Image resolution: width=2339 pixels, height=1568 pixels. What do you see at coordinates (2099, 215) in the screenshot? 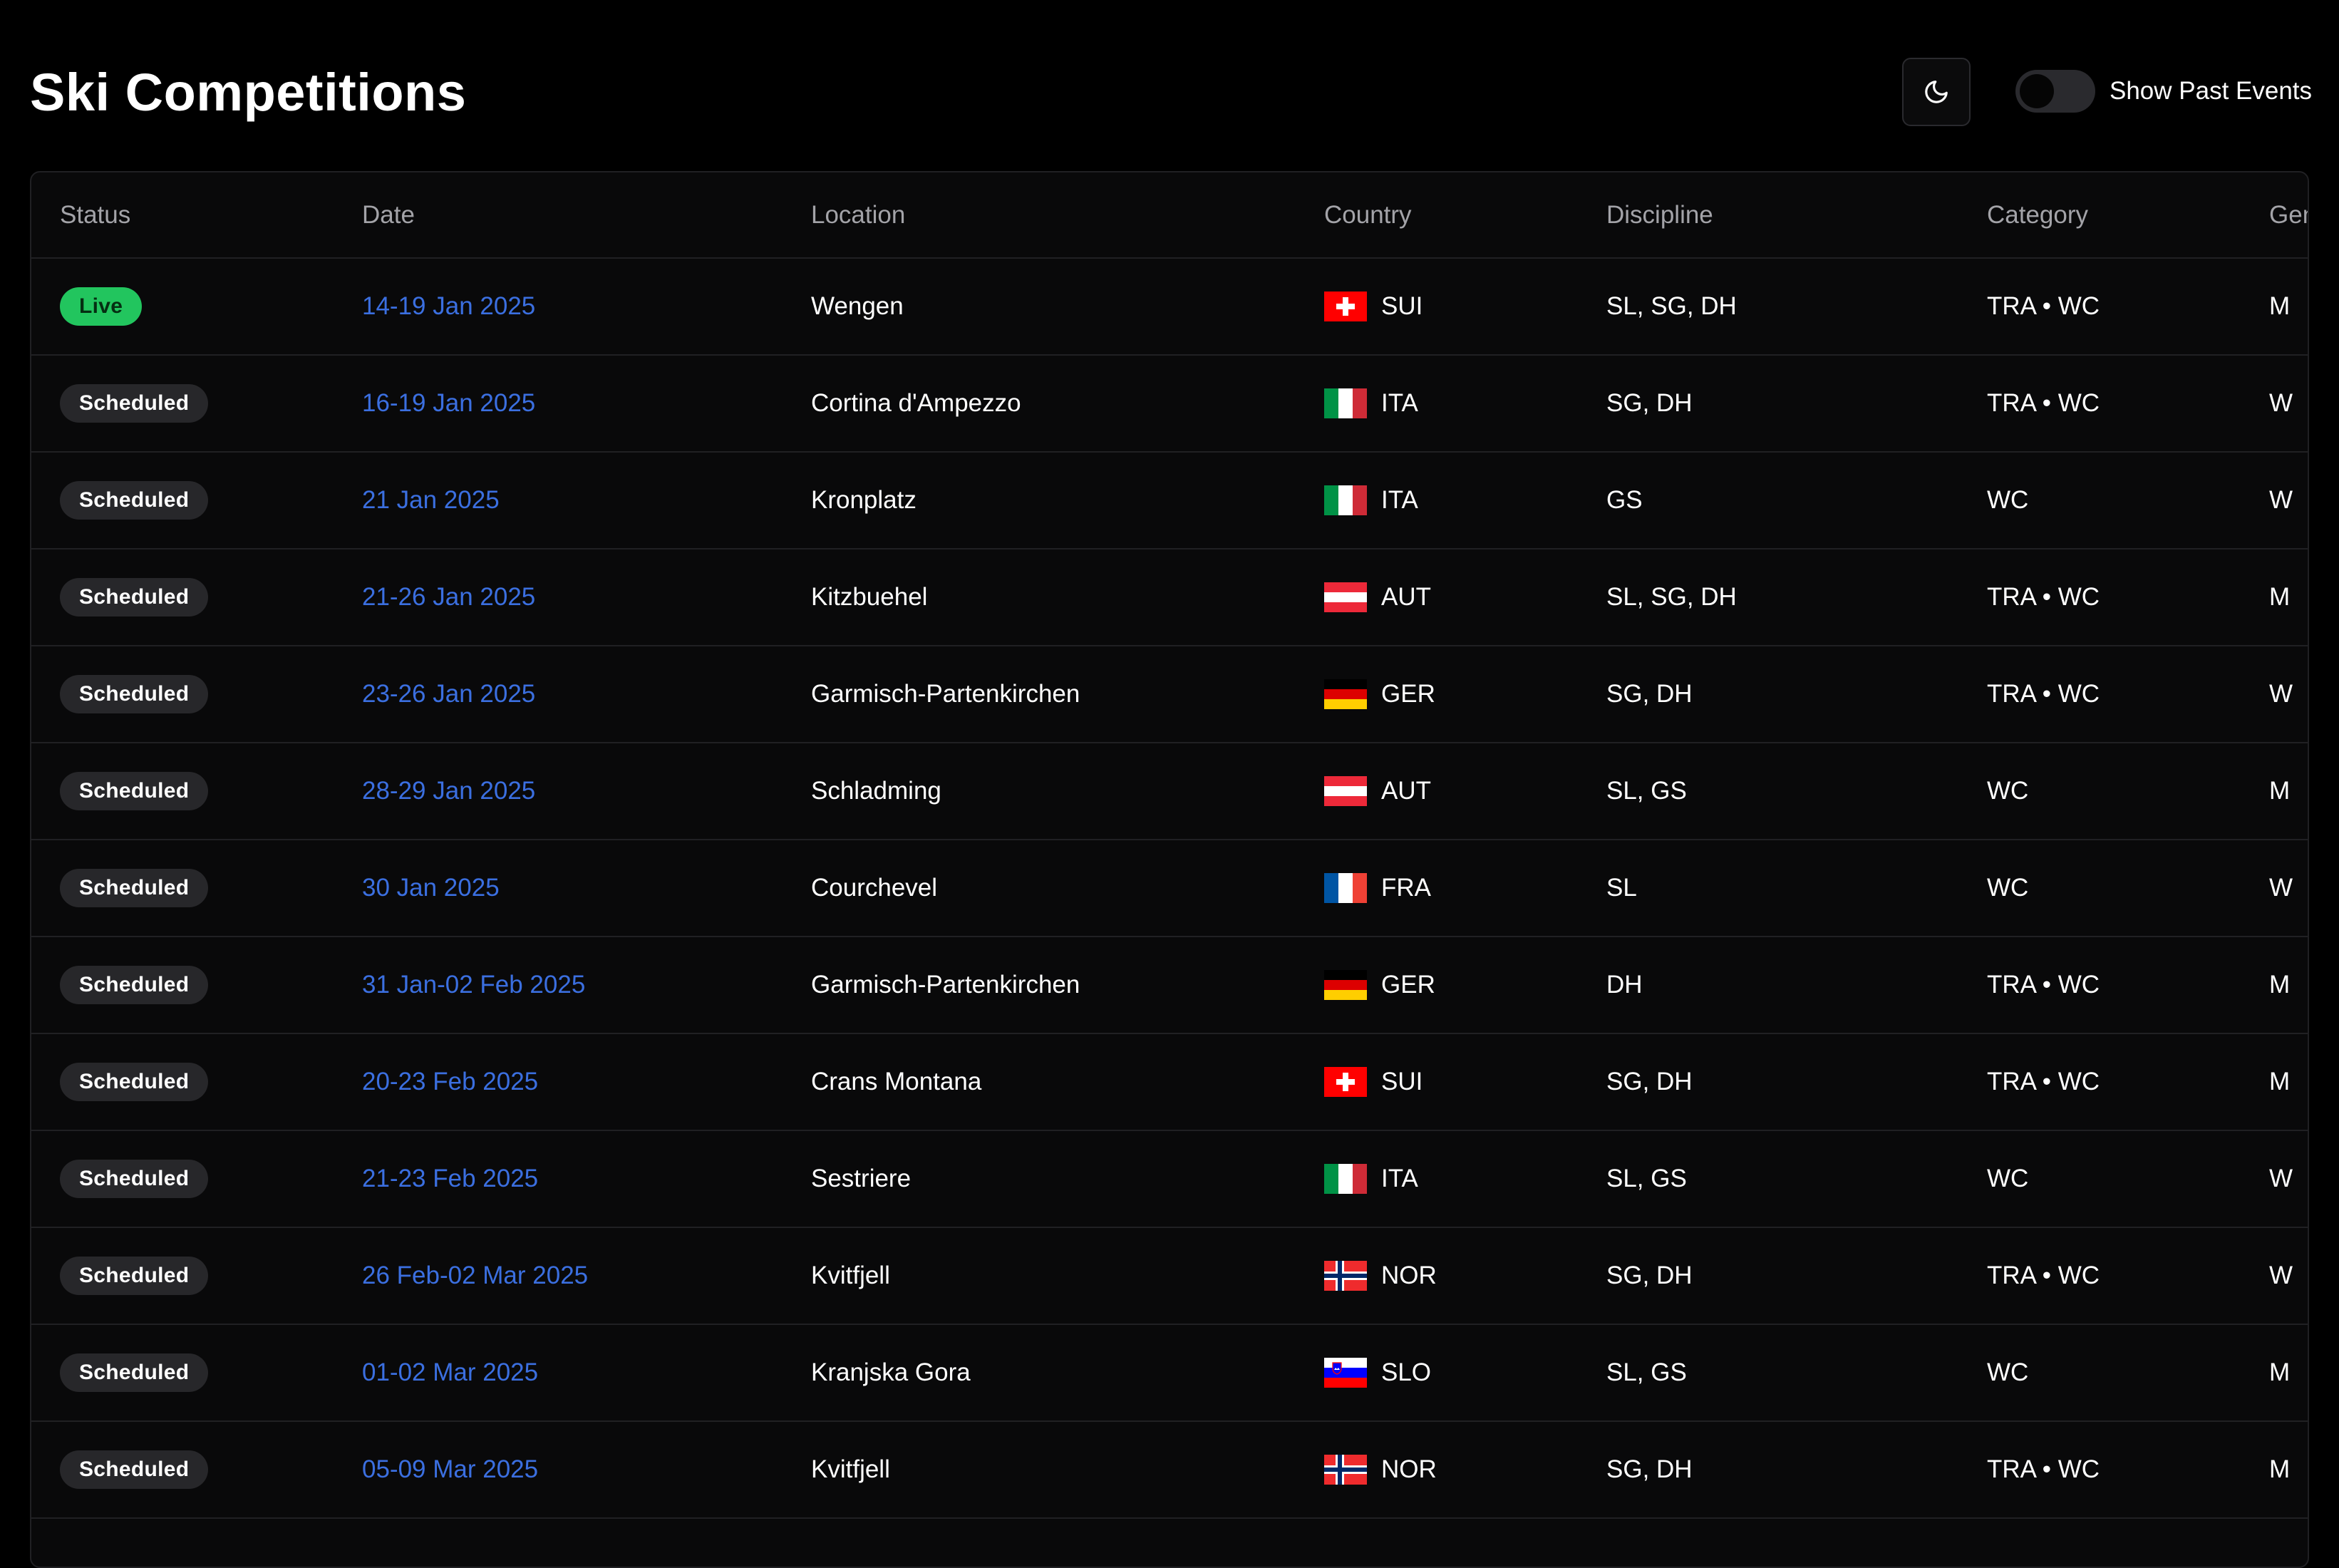
I see `column-header-category: Category` at bounding box center [2099, 215].